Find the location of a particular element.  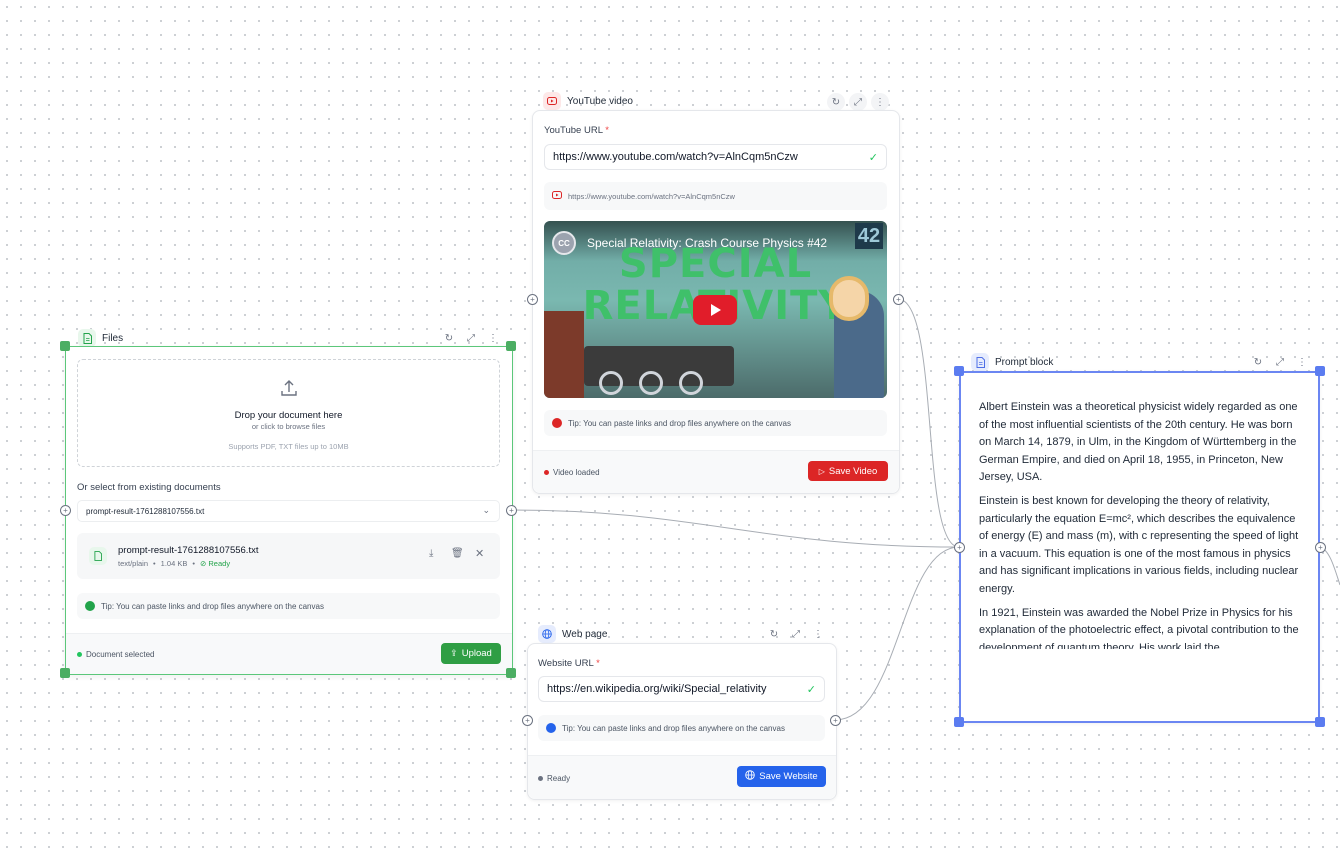

file-type: text/plain is located at coordinates (133, 563).